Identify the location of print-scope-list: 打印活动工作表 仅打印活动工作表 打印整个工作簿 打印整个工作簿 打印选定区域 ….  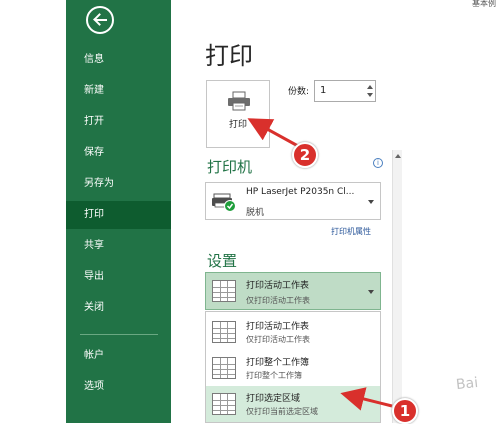
(293, 367).